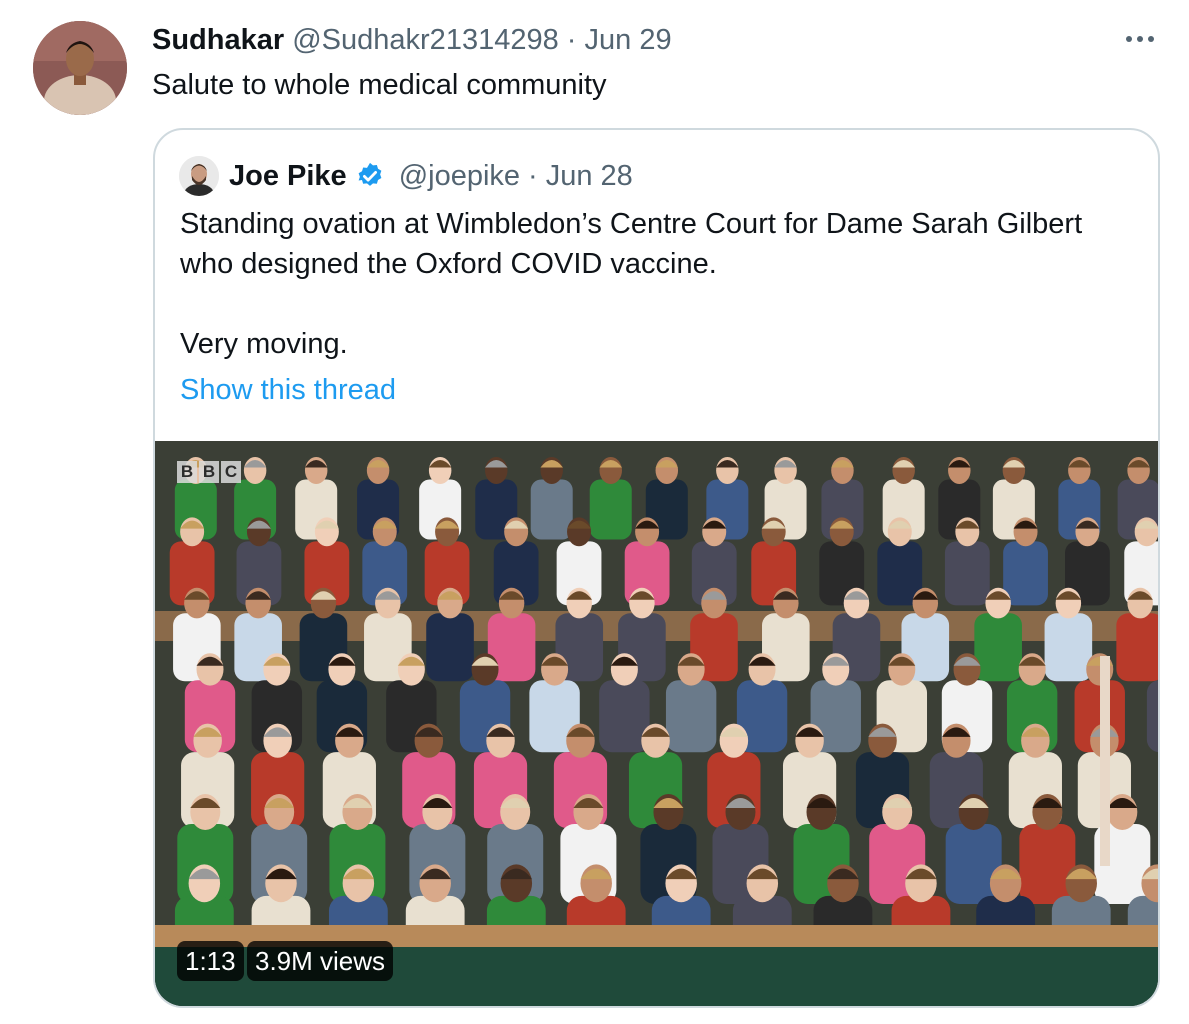 This screenshot has width=1189, height=1024. What do you see at coordinates (210, 961) in the screenshot?
I see `video-duration-badge: 1:13` at bounding box center [210, 961].